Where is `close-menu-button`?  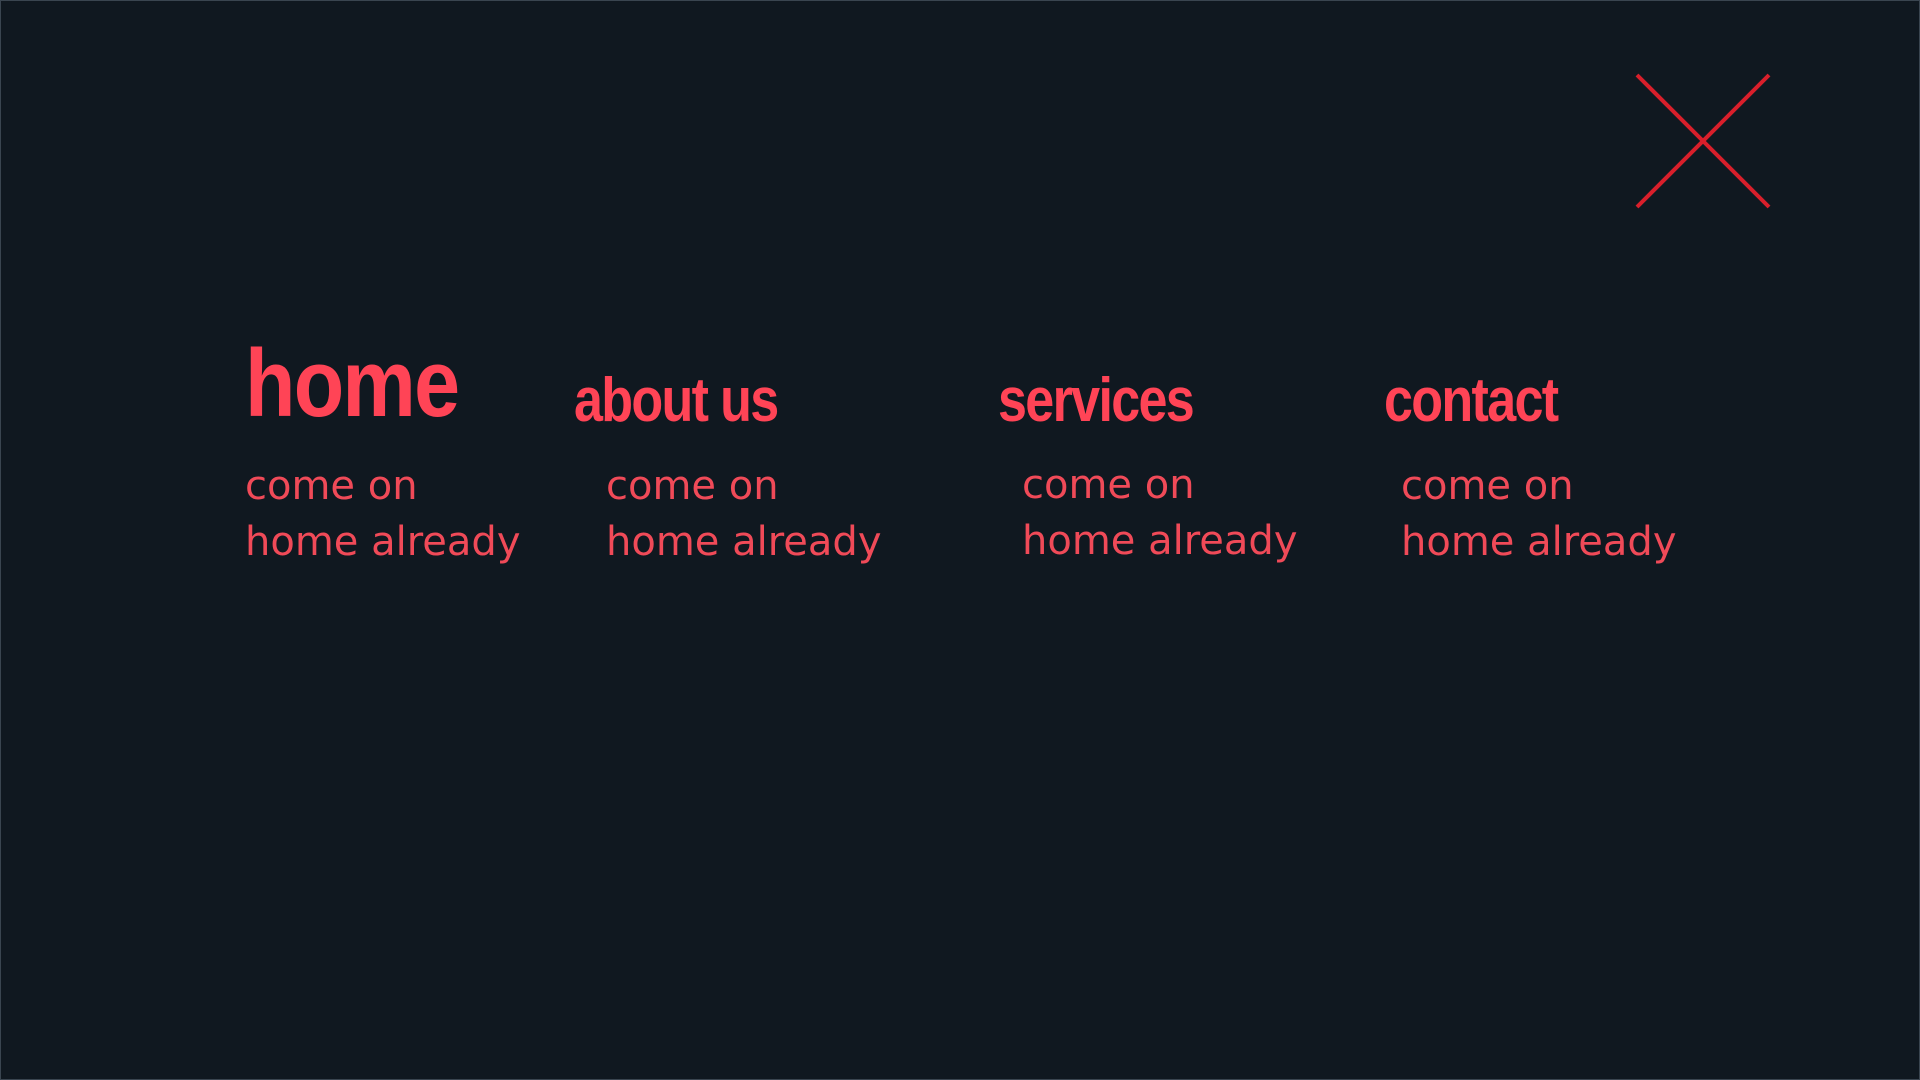 close-menu-button is located at coordinates (1703, 141).